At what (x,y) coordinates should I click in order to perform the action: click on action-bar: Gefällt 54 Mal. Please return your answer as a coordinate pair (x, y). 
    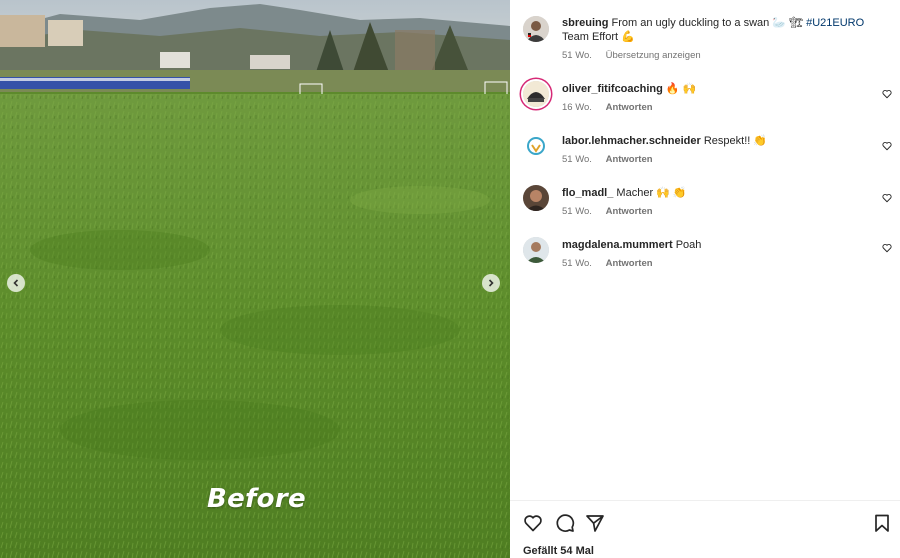
    Looking at the image, I should click on (705, 529).